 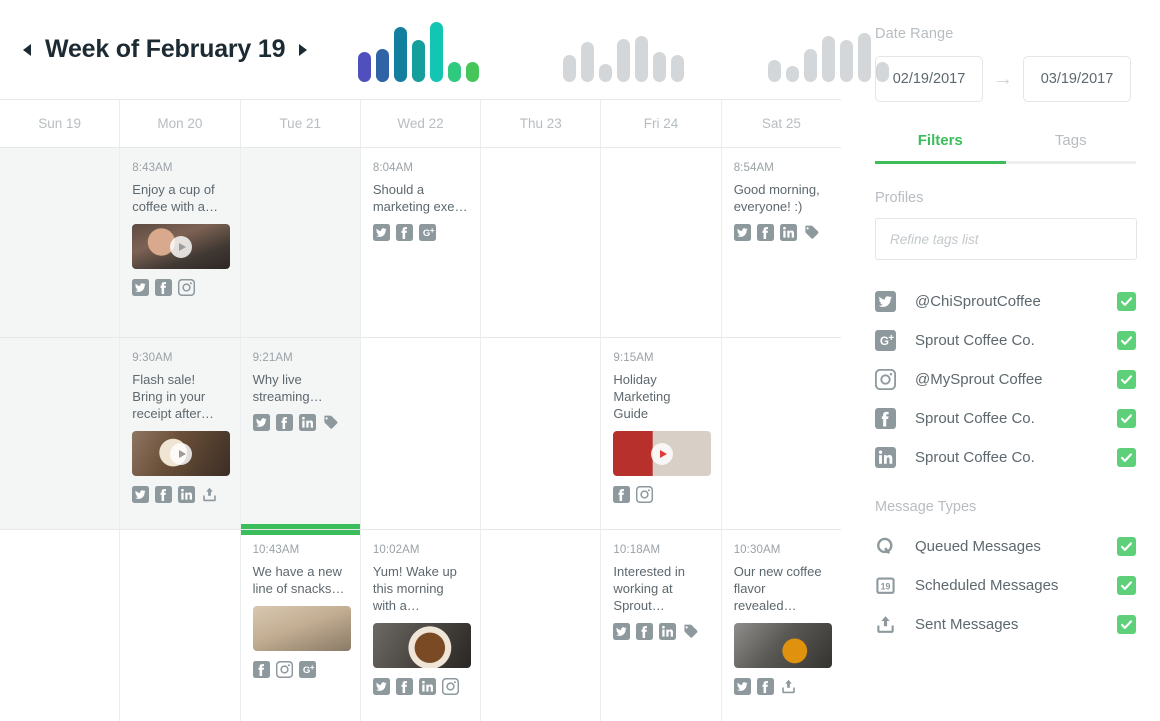 What do you see at coordinates (940, 146) in the screenshot?
I see `tab-filters: Filters` at bounding box center [940, 146].